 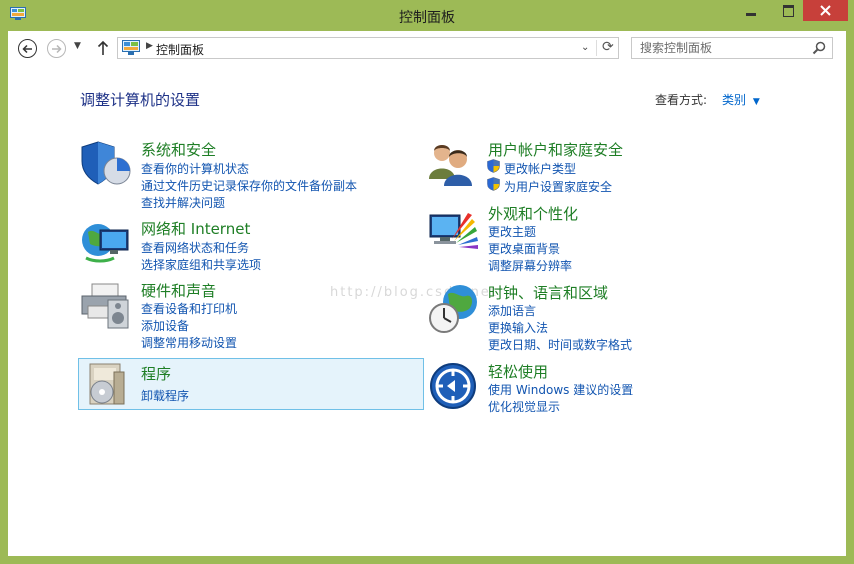 What do you see at coordinates (548, 292) in the screenshot?
I see `category-title: 时钟、语言和区域` at bounding box center [548, 292].